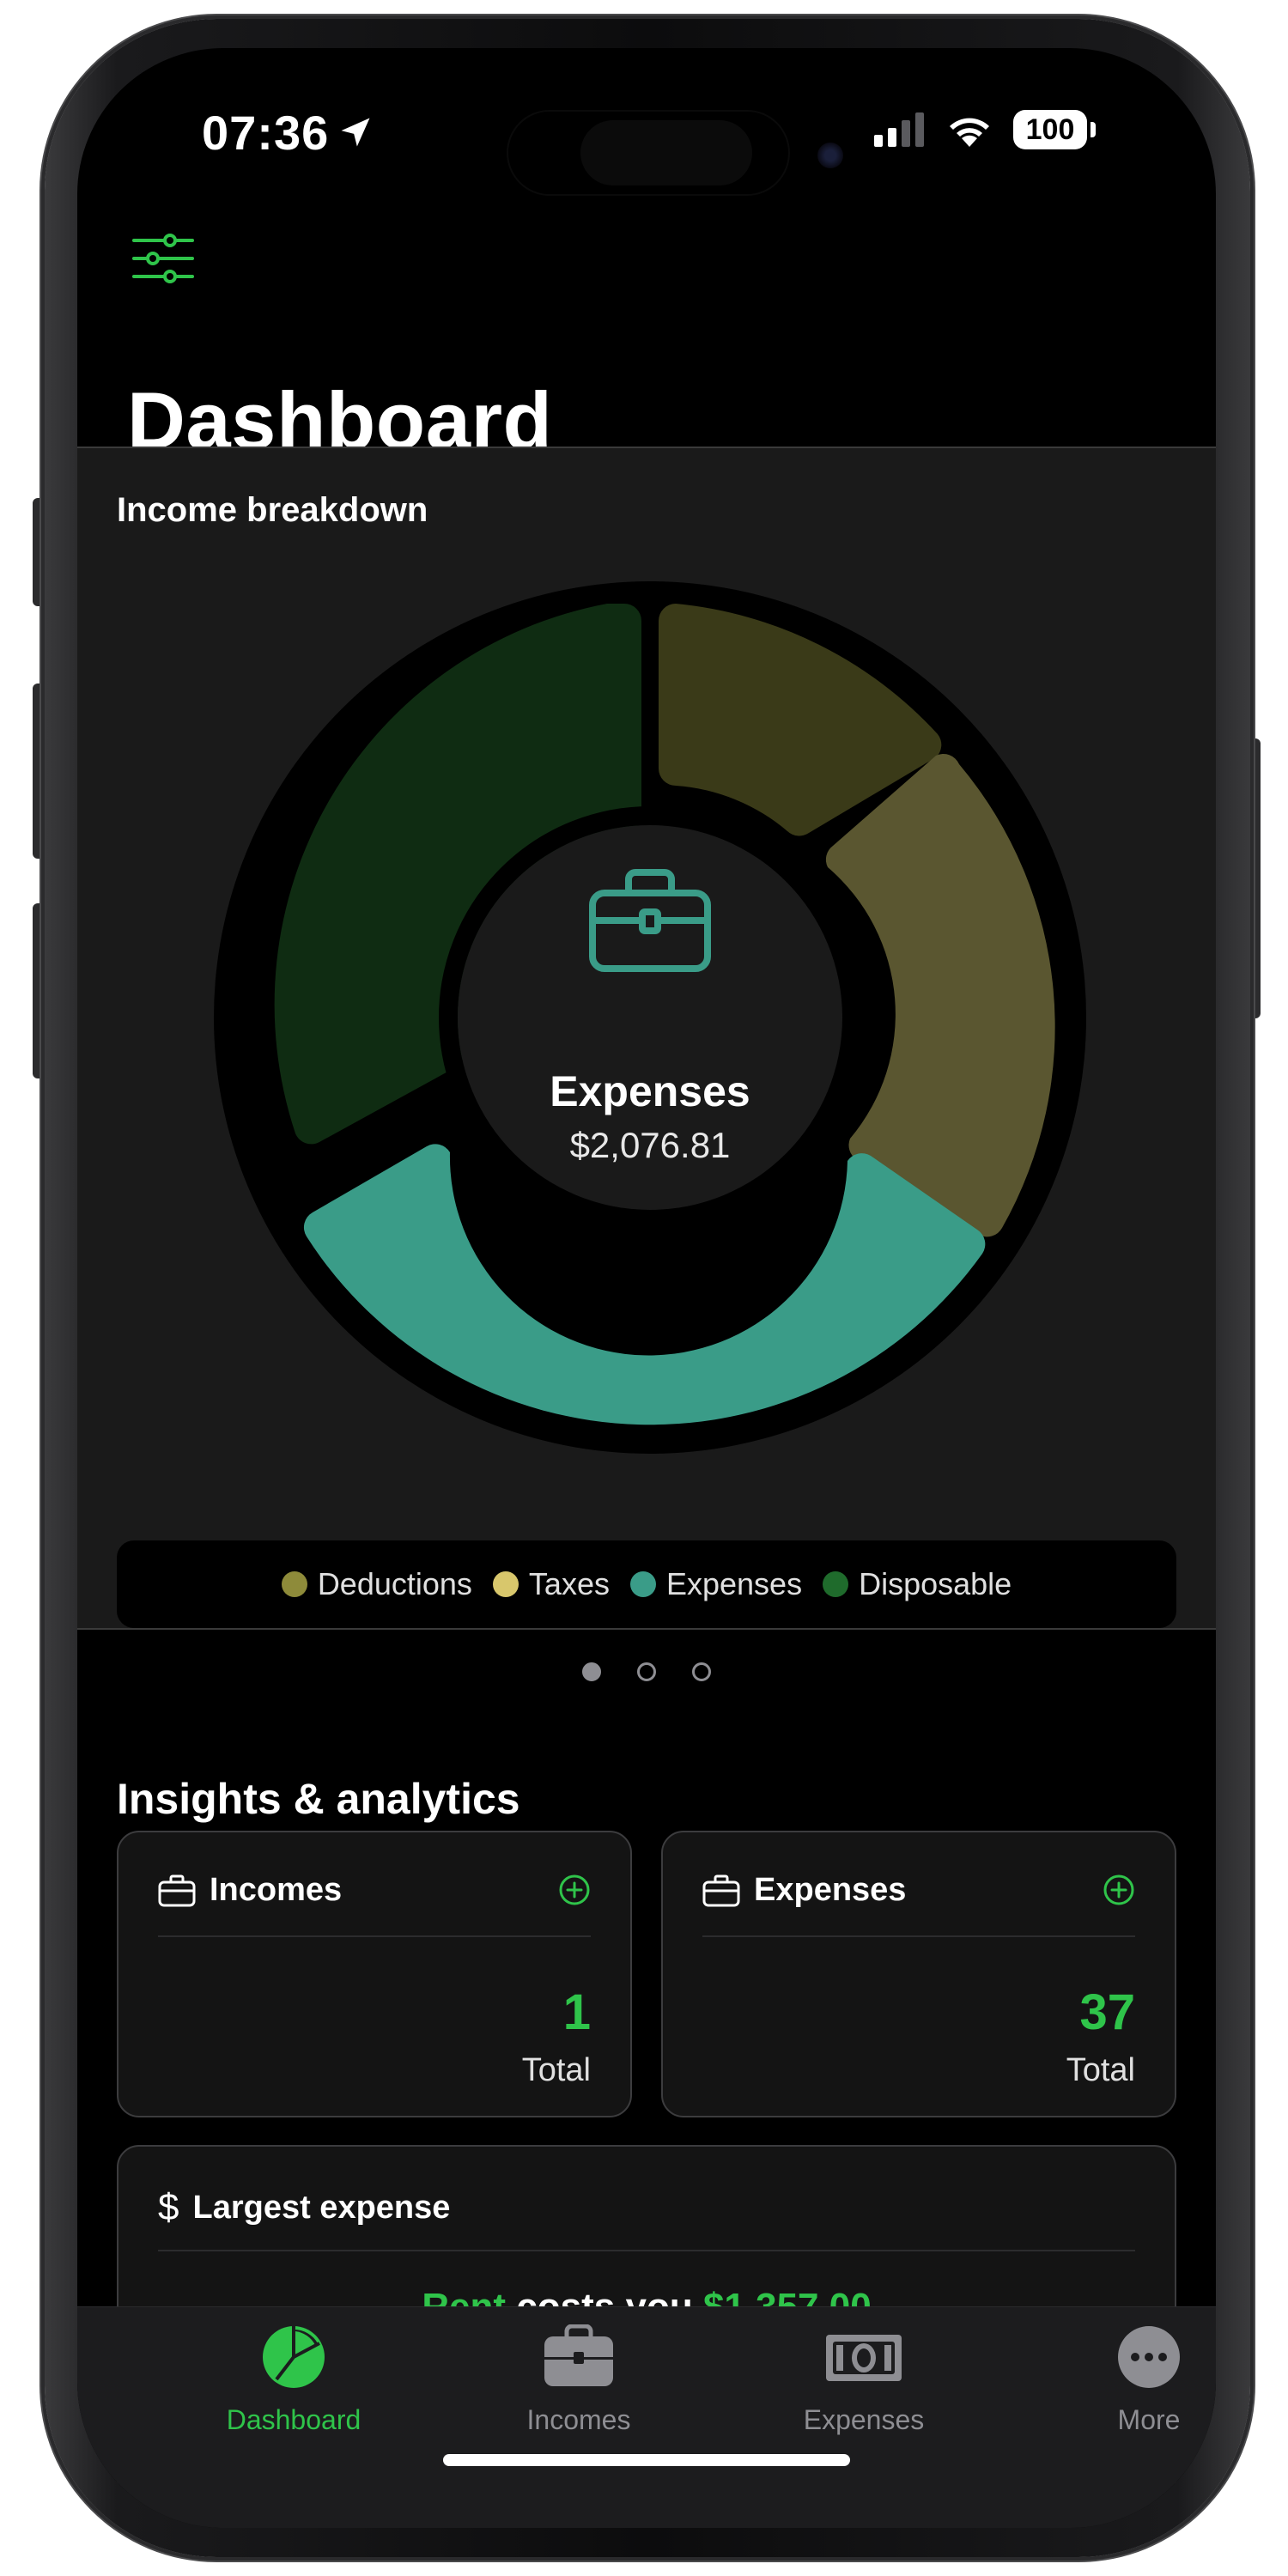  Describe the element at coordinates (569, 1583) in the screenshot. I see `legend-label: Taxes` at that location.